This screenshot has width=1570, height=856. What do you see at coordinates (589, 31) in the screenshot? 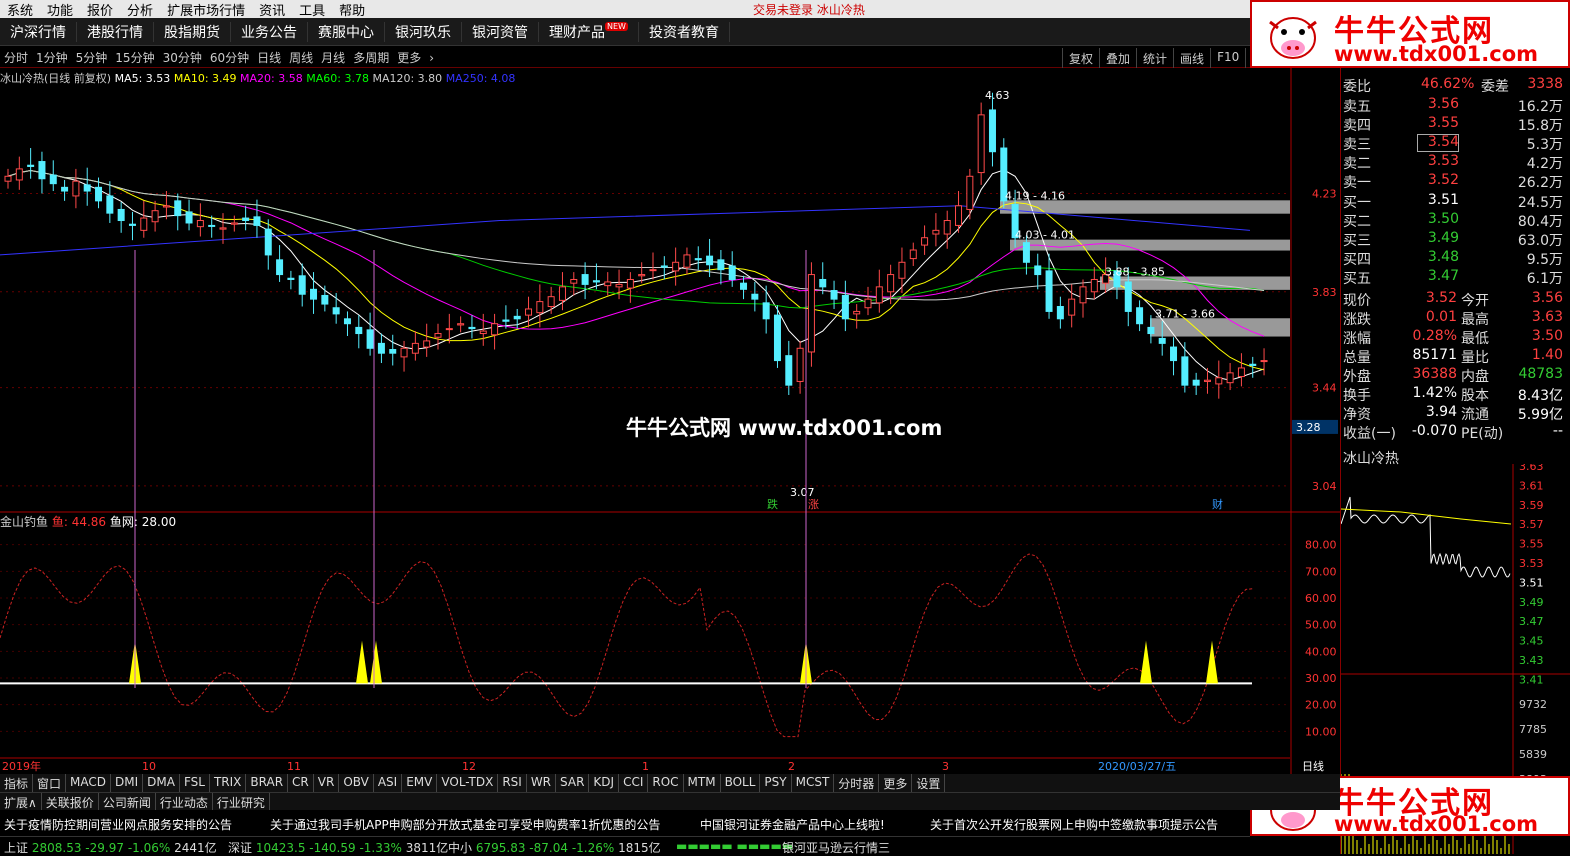
I see `nav-finance: 理财产品 NEW` at bounding box center [589, 31].